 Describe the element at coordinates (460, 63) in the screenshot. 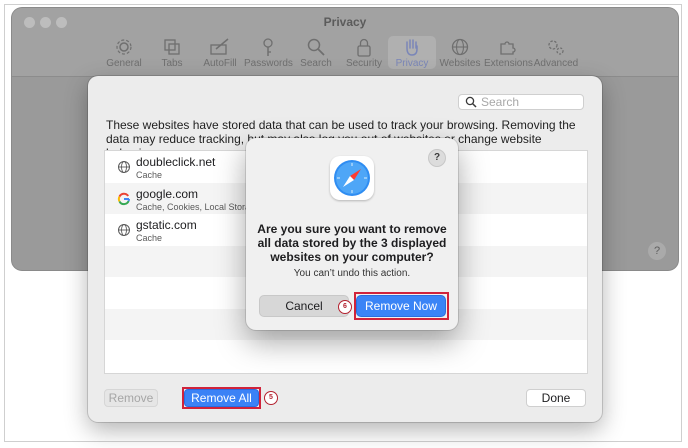

I see `tab-label: Websites` at that location.